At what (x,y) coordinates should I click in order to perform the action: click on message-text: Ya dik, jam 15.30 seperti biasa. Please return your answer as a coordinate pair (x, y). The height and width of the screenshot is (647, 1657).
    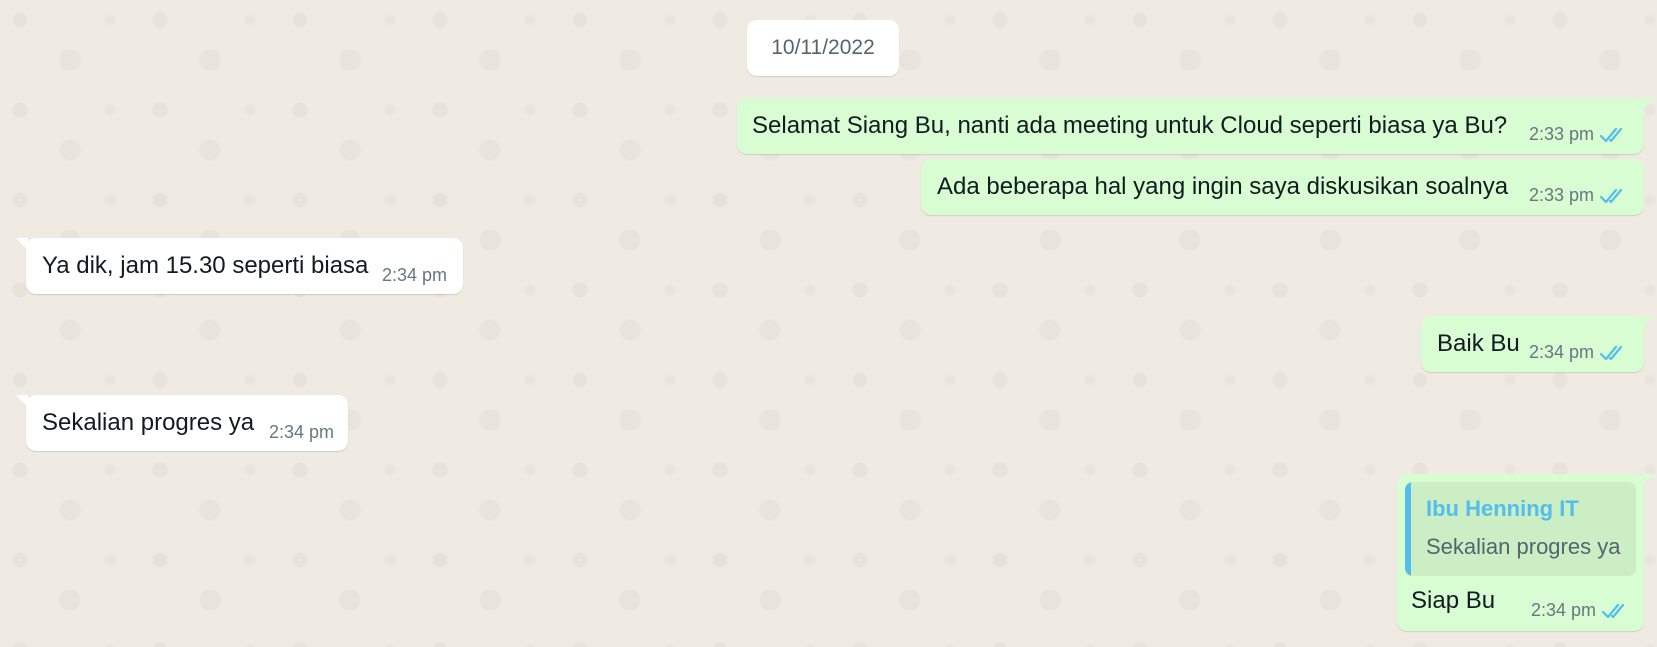
    Looking at the image, I should click on (205, 265).